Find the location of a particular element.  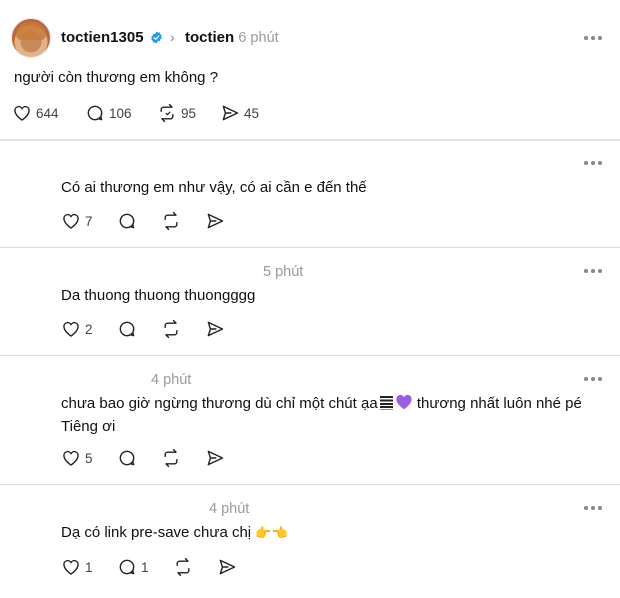

post-time: 6 phút is located at coordinates (258, 38).